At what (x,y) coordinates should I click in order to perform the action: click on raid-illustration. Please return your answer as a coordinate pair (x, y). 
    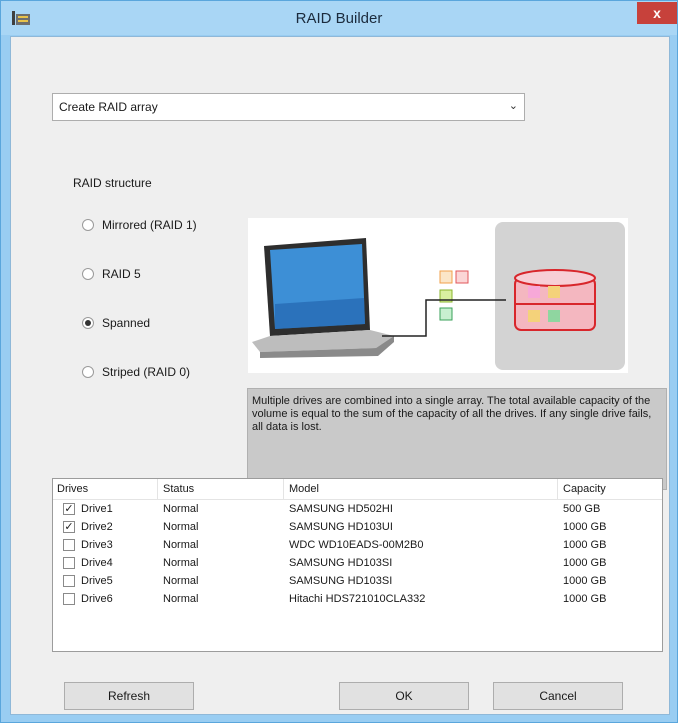
    Looking at the image, I should click on (424, 298).